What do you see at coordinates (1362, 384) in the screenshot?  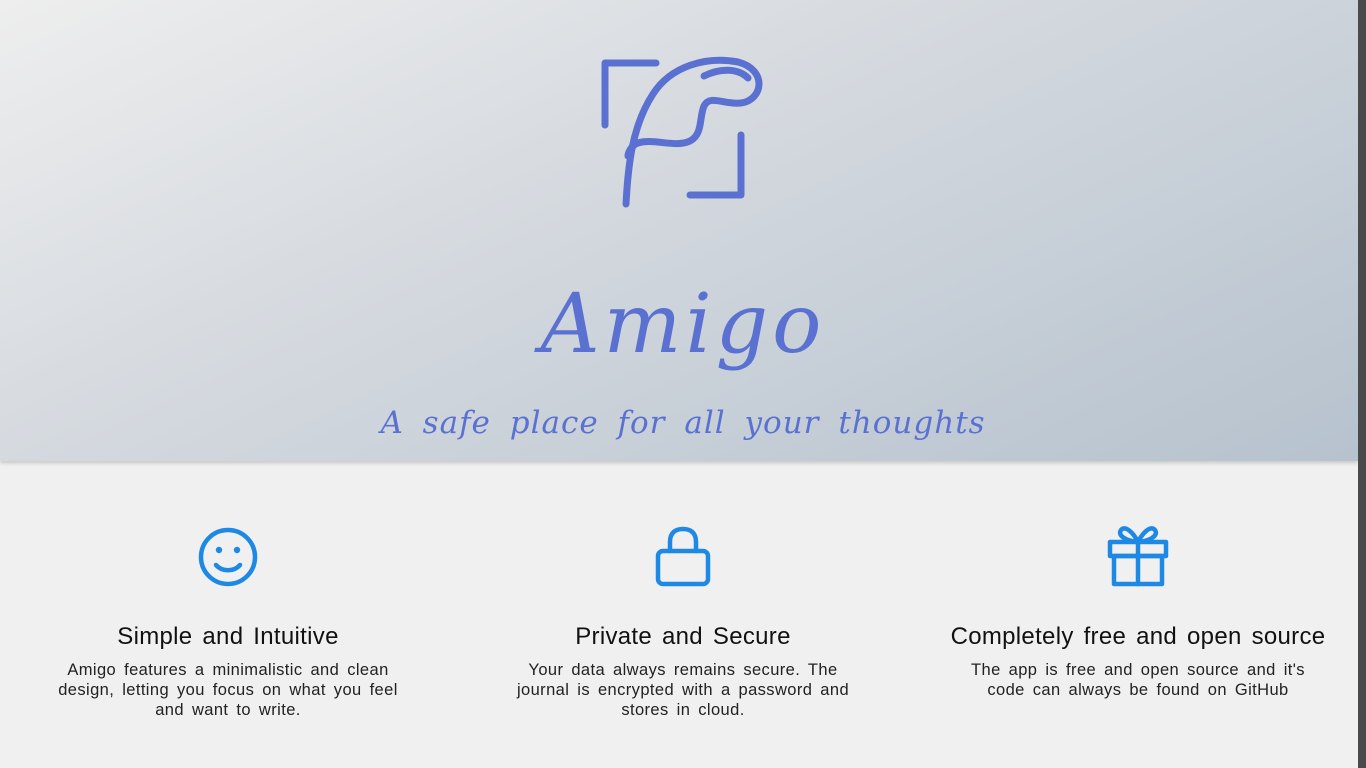 I see `window-scrollbar` at bounding box center [1362, 384].